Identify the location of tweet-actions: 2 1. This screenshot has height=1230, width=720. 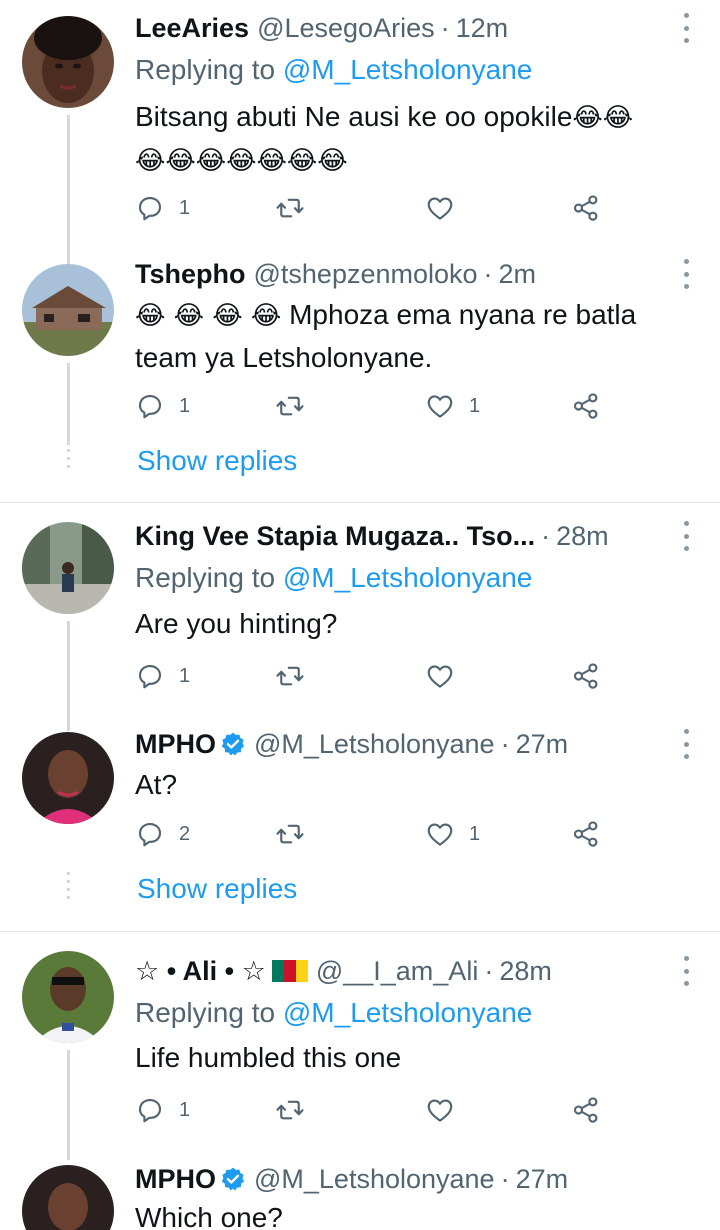
(370, 834).